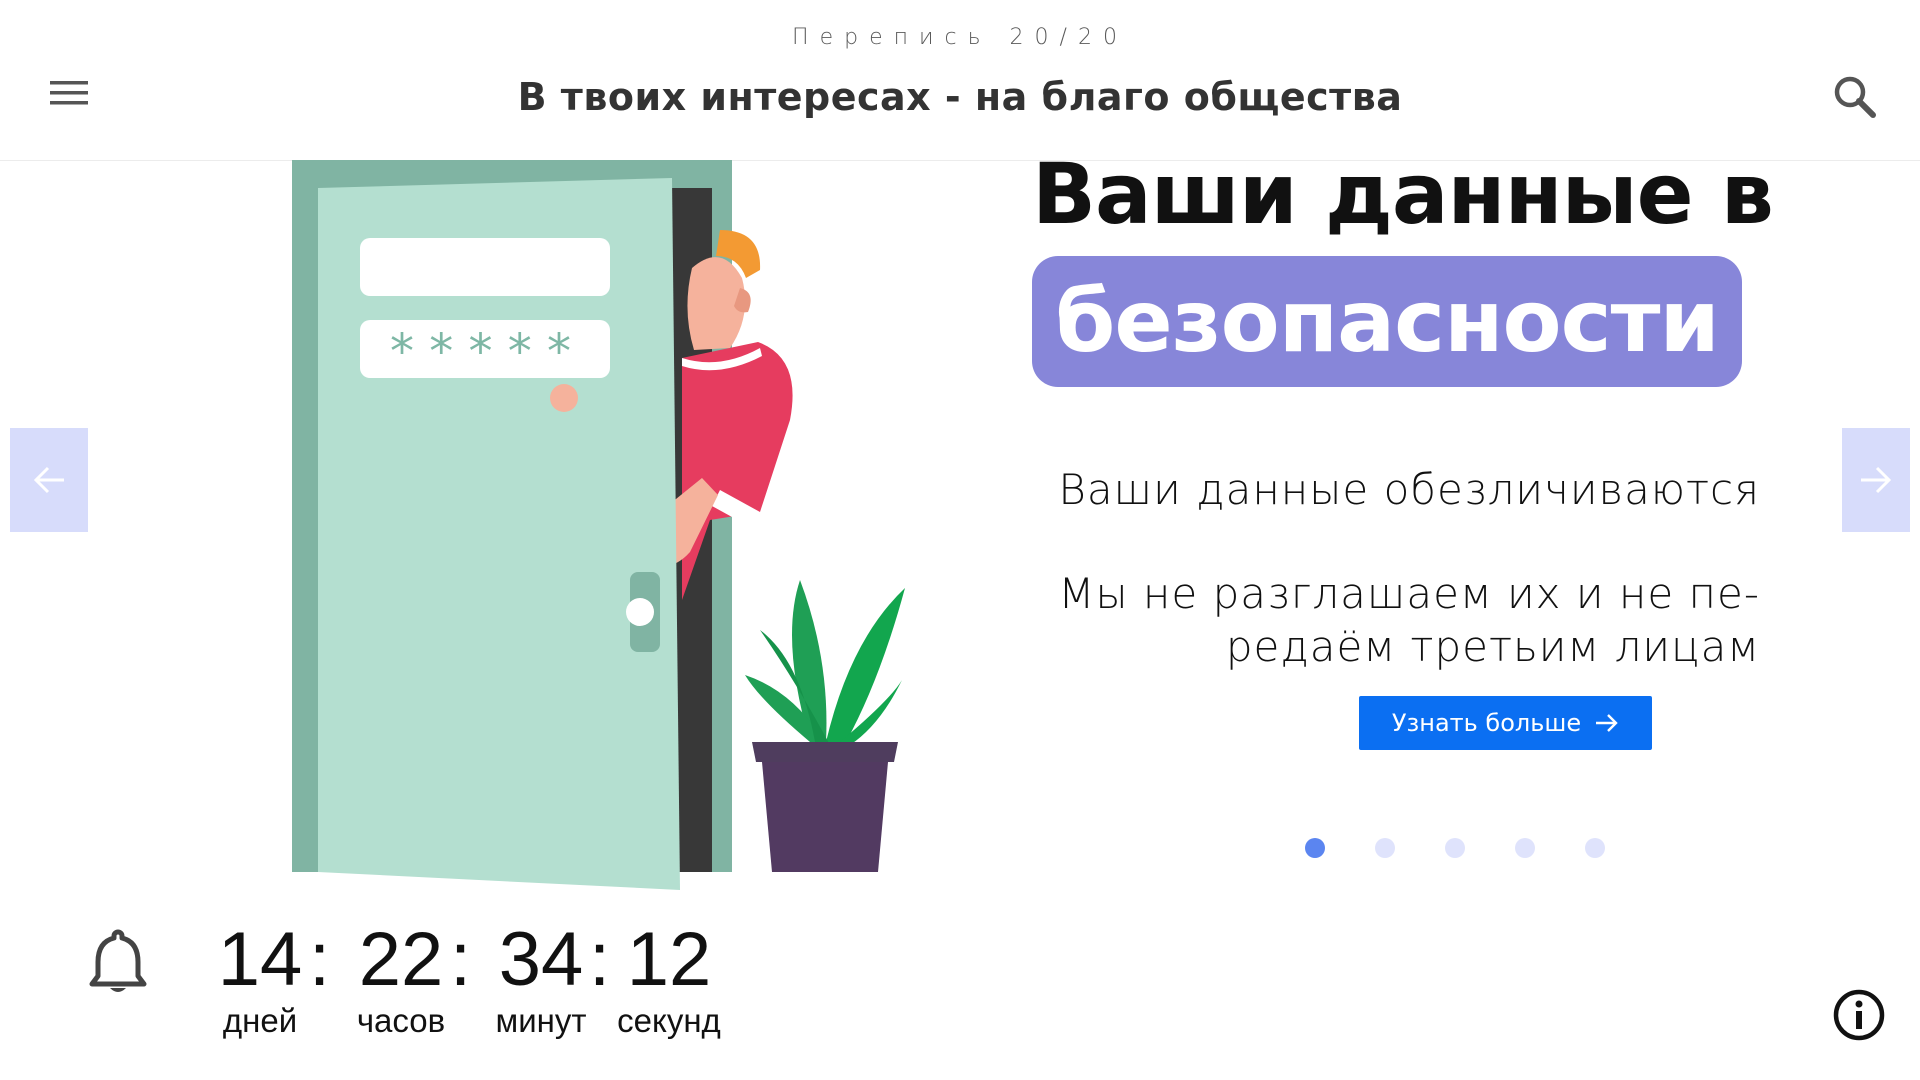  I want to click on description-line: Мы не разглашаем их и не пе-, so click(1409, 593).